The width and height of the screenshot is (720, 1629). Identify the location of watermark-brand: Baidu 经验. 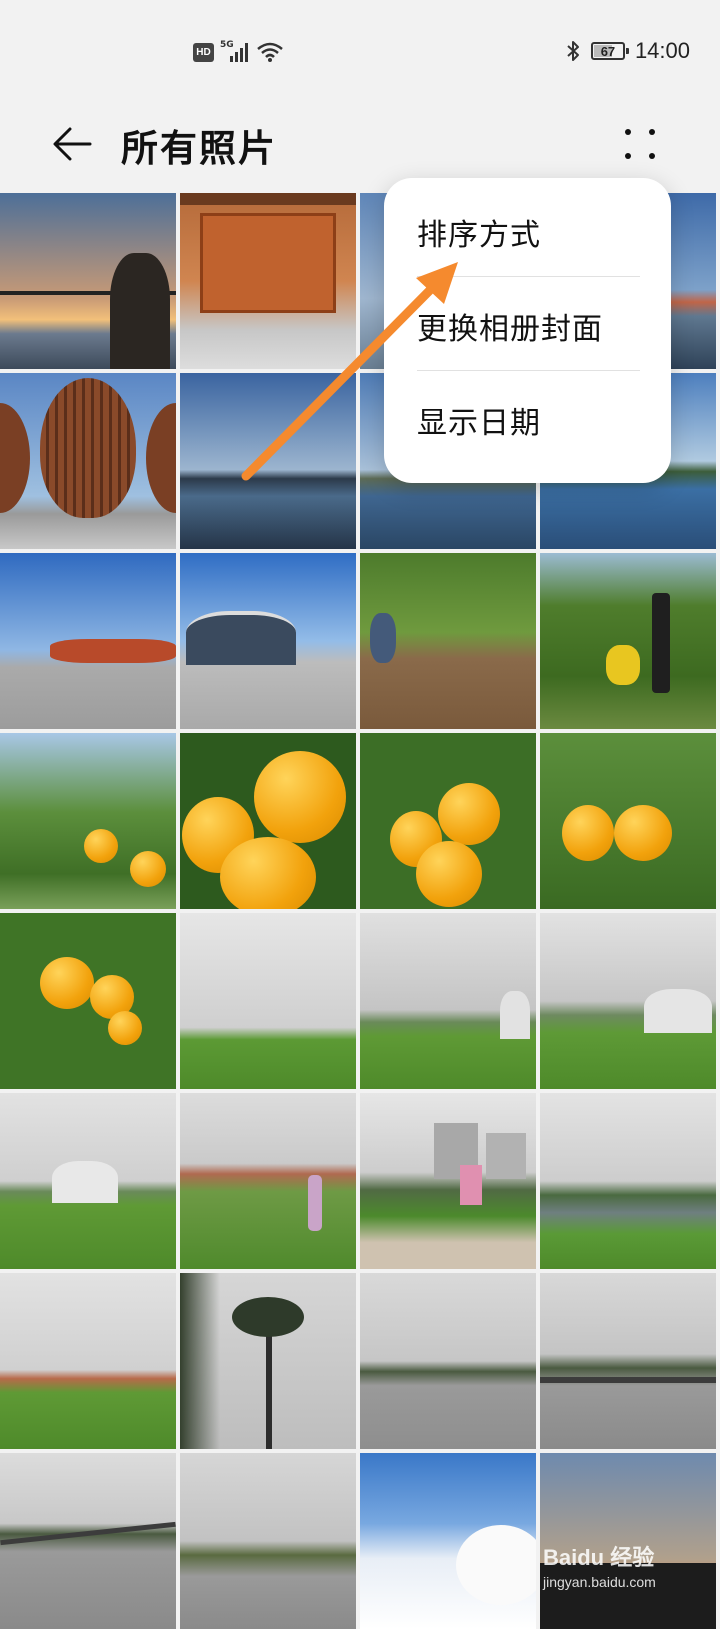
(599, 1557).